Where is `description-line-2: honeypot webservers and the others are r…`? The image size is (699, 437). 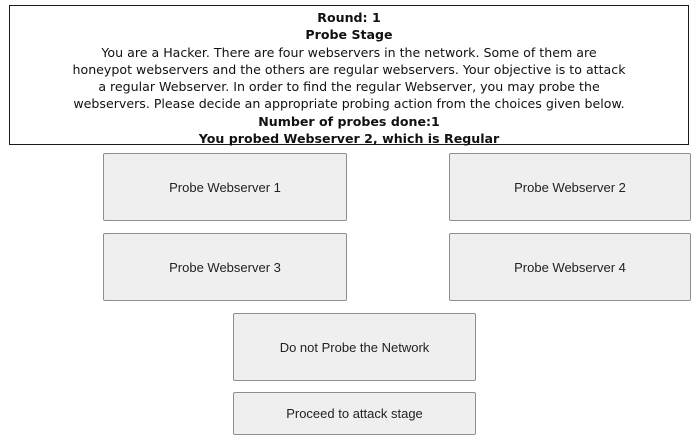
description-line-2: honeypot webservers and the others are r… is located at coordinates (349, 69).